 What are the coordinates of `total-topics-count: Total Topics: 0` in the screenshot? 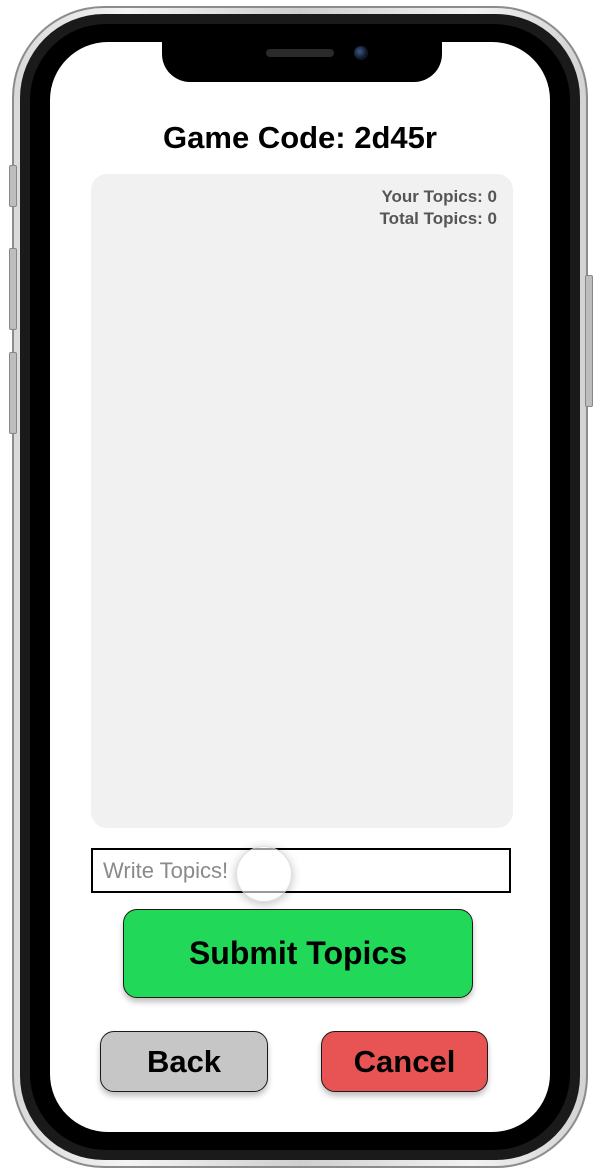 It's located at (438, 218).